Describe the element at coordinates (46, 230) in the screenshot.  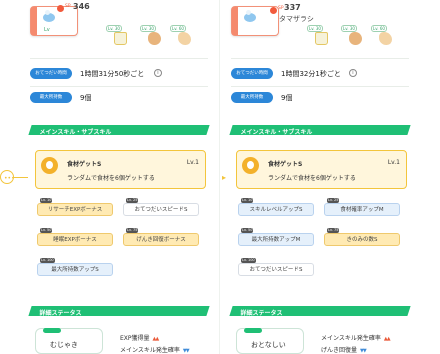
I see `sub-skill-level-tag: Lv. 50` at that location.